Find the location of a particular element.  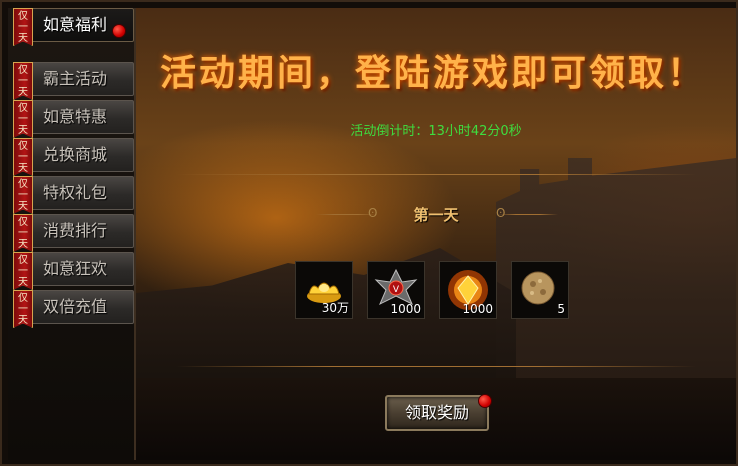

sidebar-item-label: 双倍充值 is located at coordinates (75, 306).